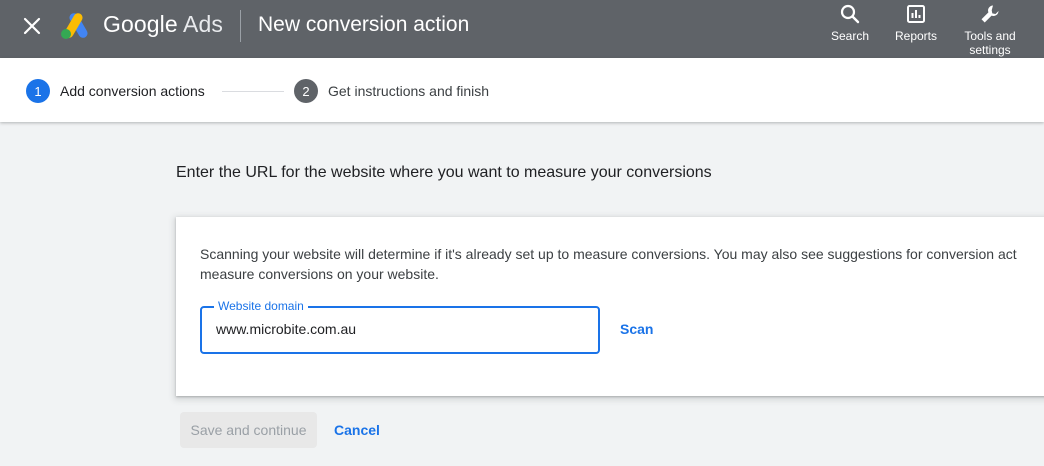 The width and height of the screenshot is (1044, 466). I want to click on tools-and-settings-button: Tools and settings, so click(990, 29).